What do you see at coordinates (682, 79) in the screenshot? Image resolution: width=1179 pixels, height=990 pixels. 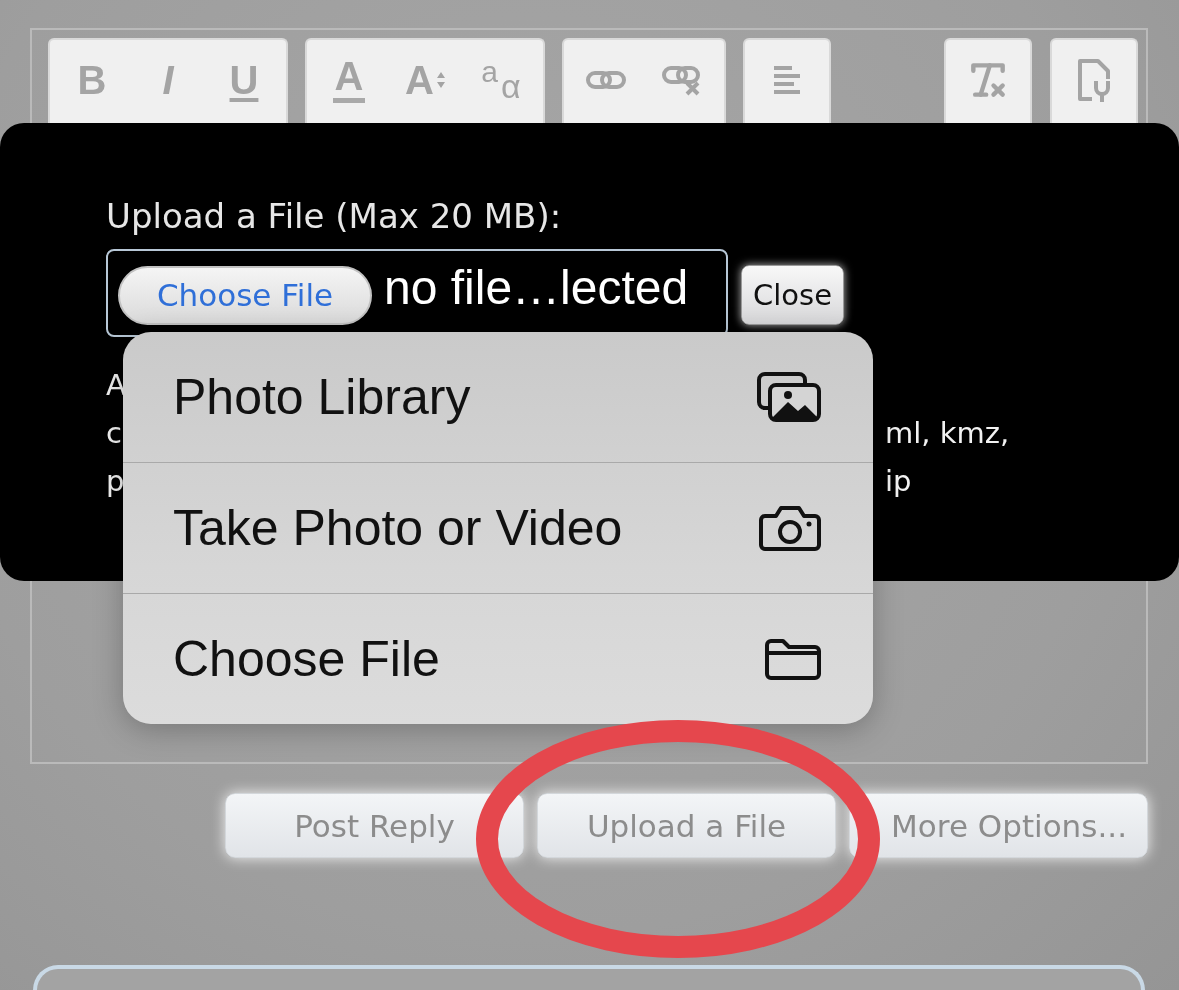 I see `unlink-icon` at bounding box center [682, 79].